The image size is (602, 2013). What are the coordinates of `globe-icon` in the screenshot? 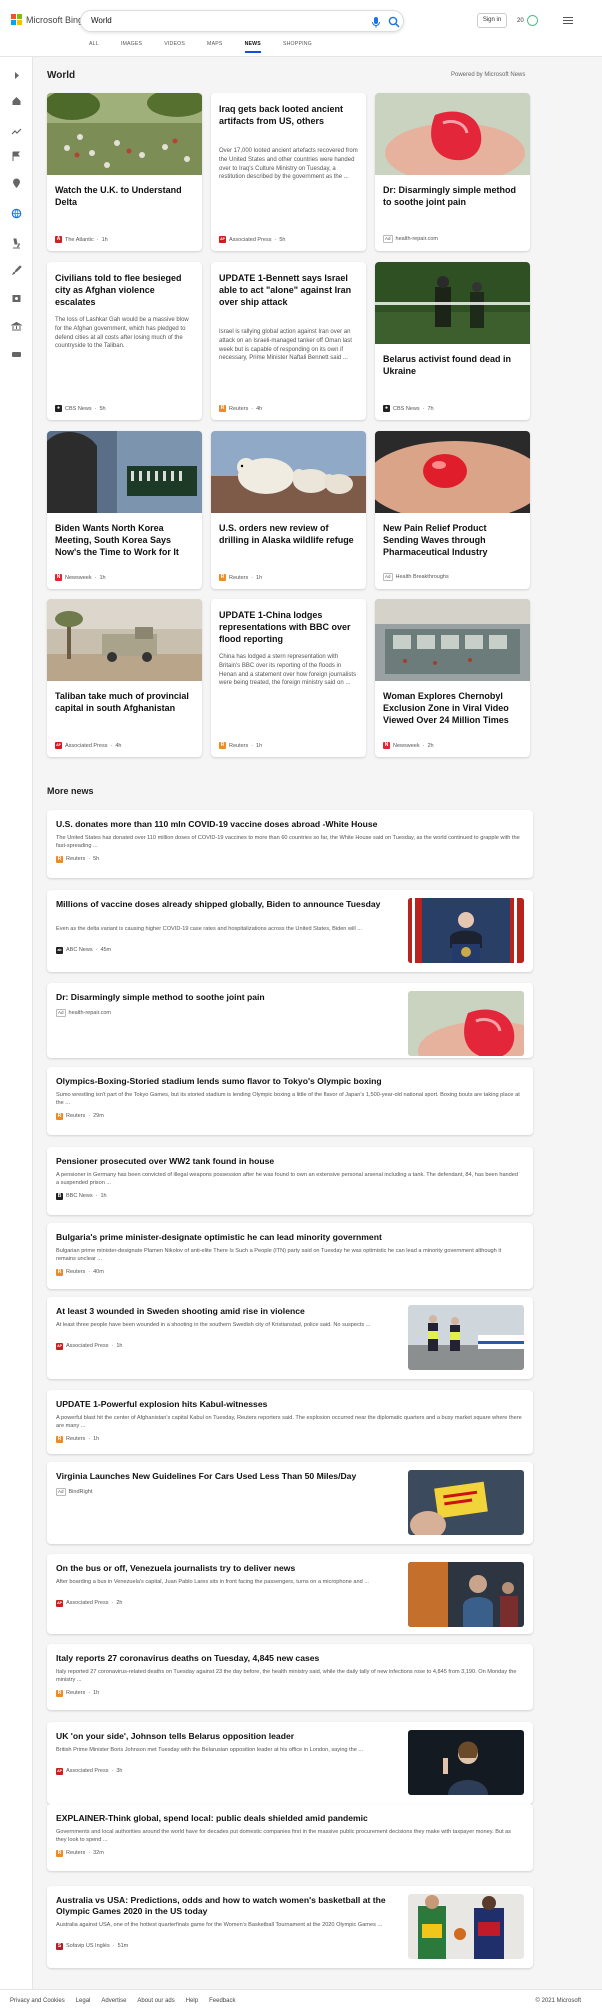 It's located at (16, 212).